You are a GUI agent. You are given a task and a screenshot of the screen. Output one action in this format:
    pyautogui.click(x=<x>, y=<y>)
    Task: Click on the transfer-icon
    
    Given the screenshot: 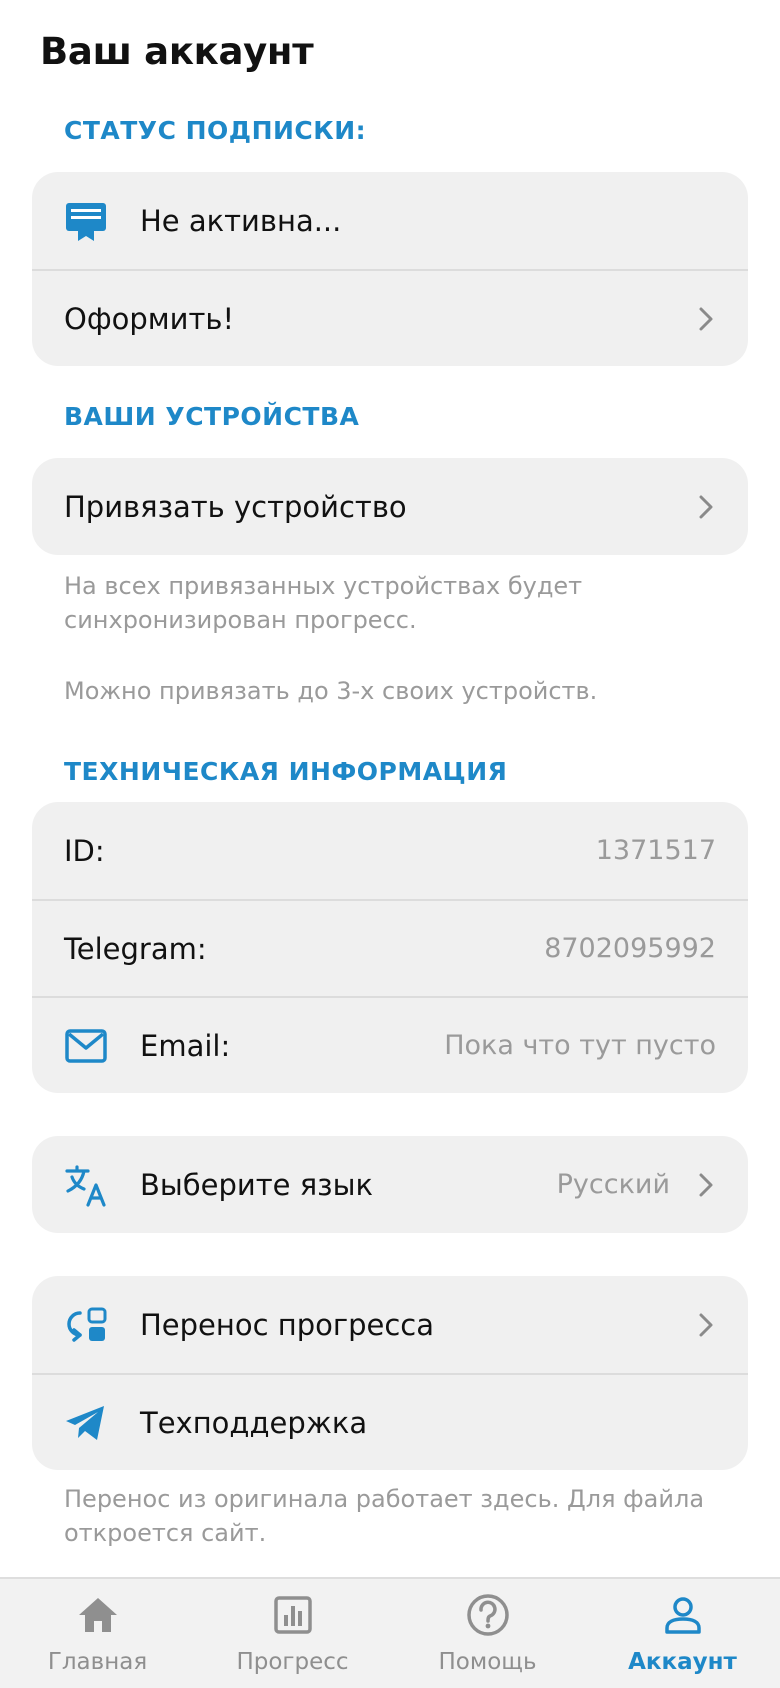 What is the action you would take?
    pyautogui.click(x=86, y=1325)
    